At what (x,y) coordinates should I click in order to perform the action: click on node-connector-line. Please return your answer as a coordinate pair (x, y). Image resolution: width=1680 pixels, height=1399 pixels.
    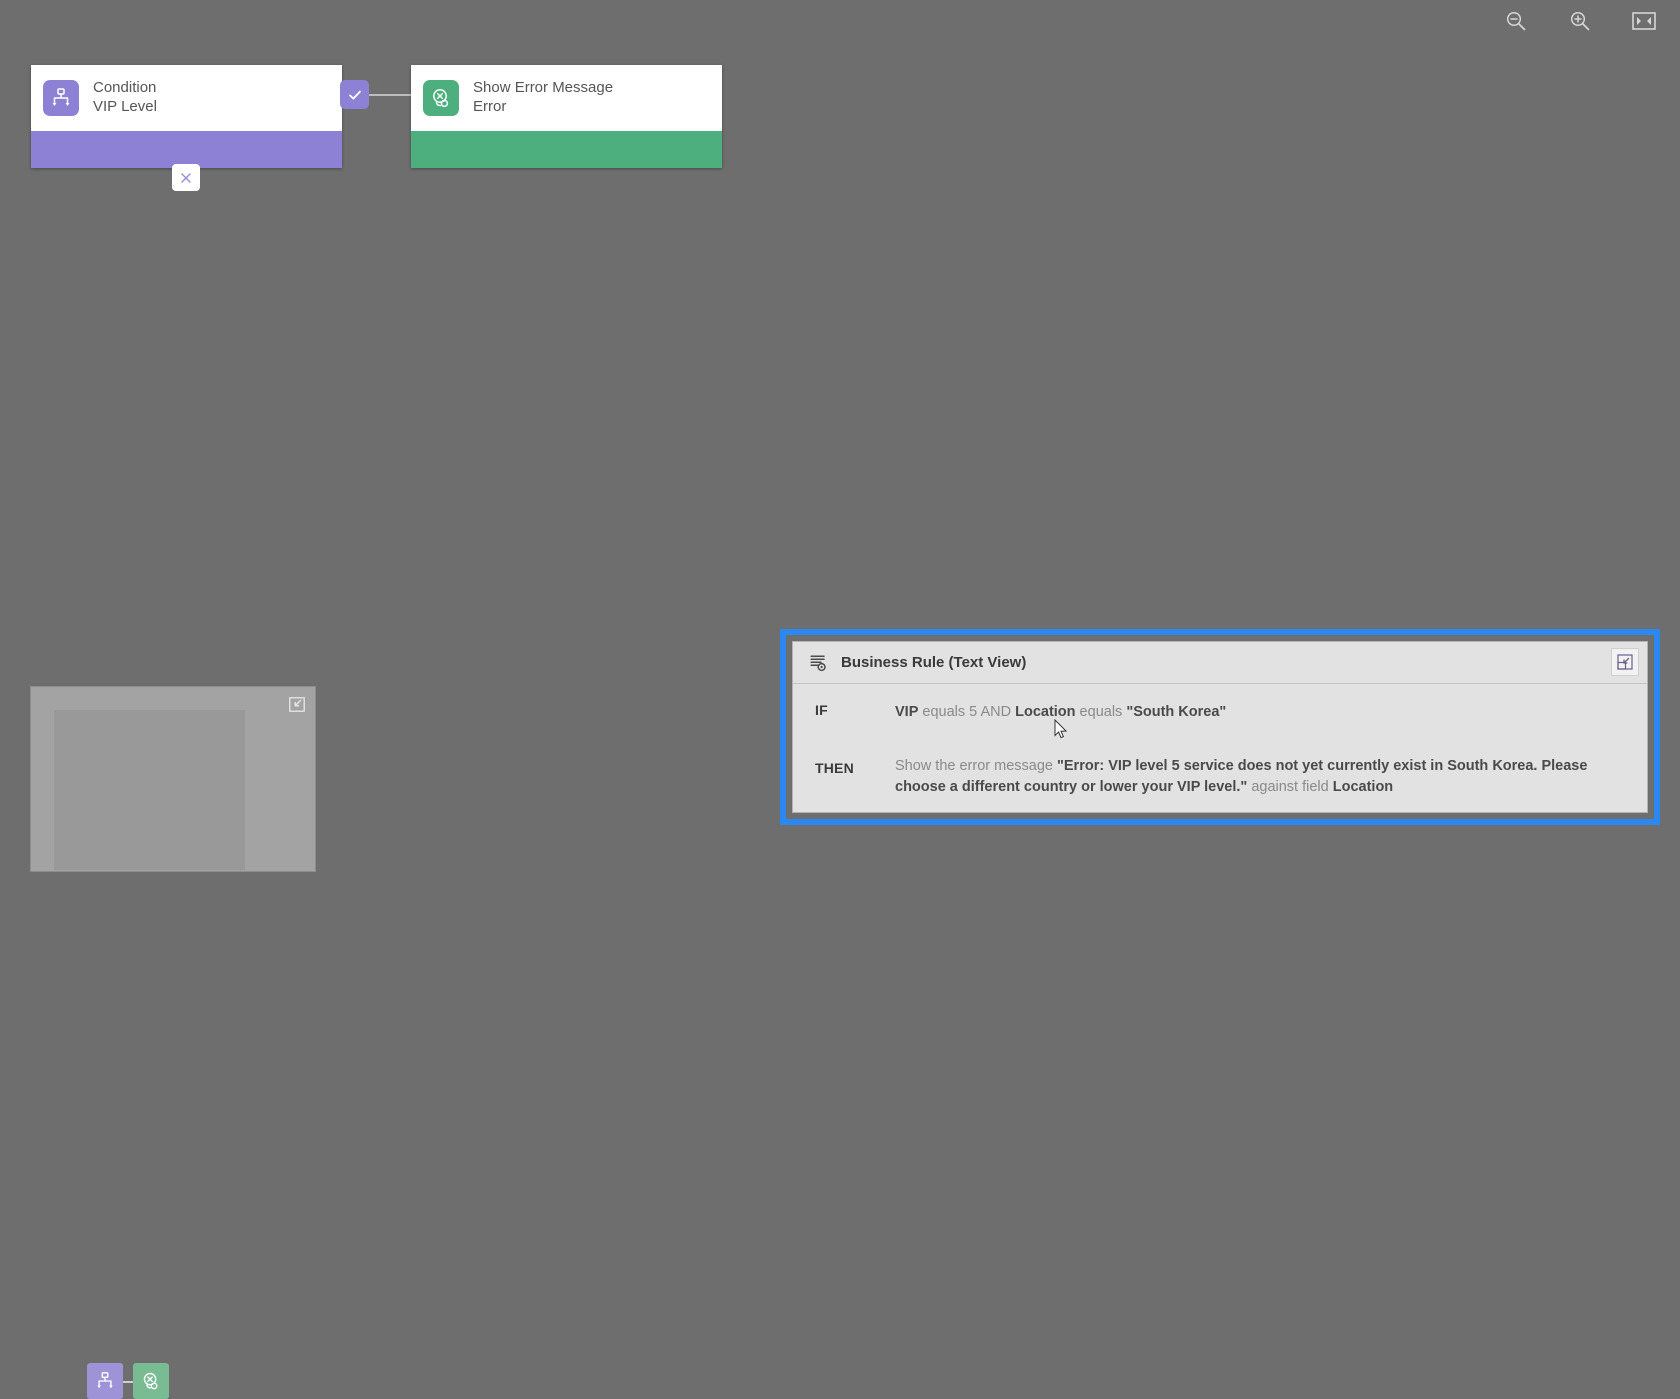
    Looking at the image, I should click on (392, 95).